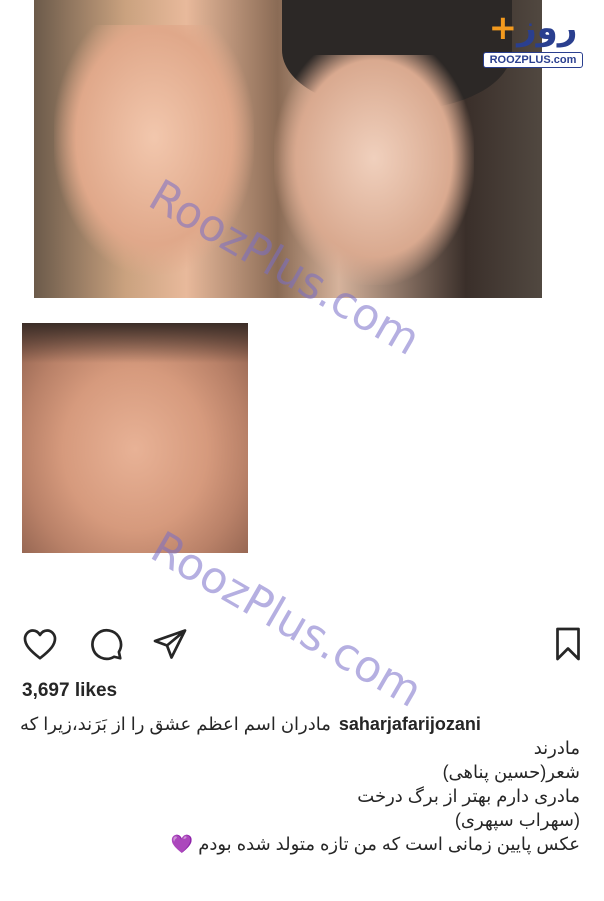  Describe the element at coordinates (568, 644) in the screenshot. I see `bookmark-icon` at that location.